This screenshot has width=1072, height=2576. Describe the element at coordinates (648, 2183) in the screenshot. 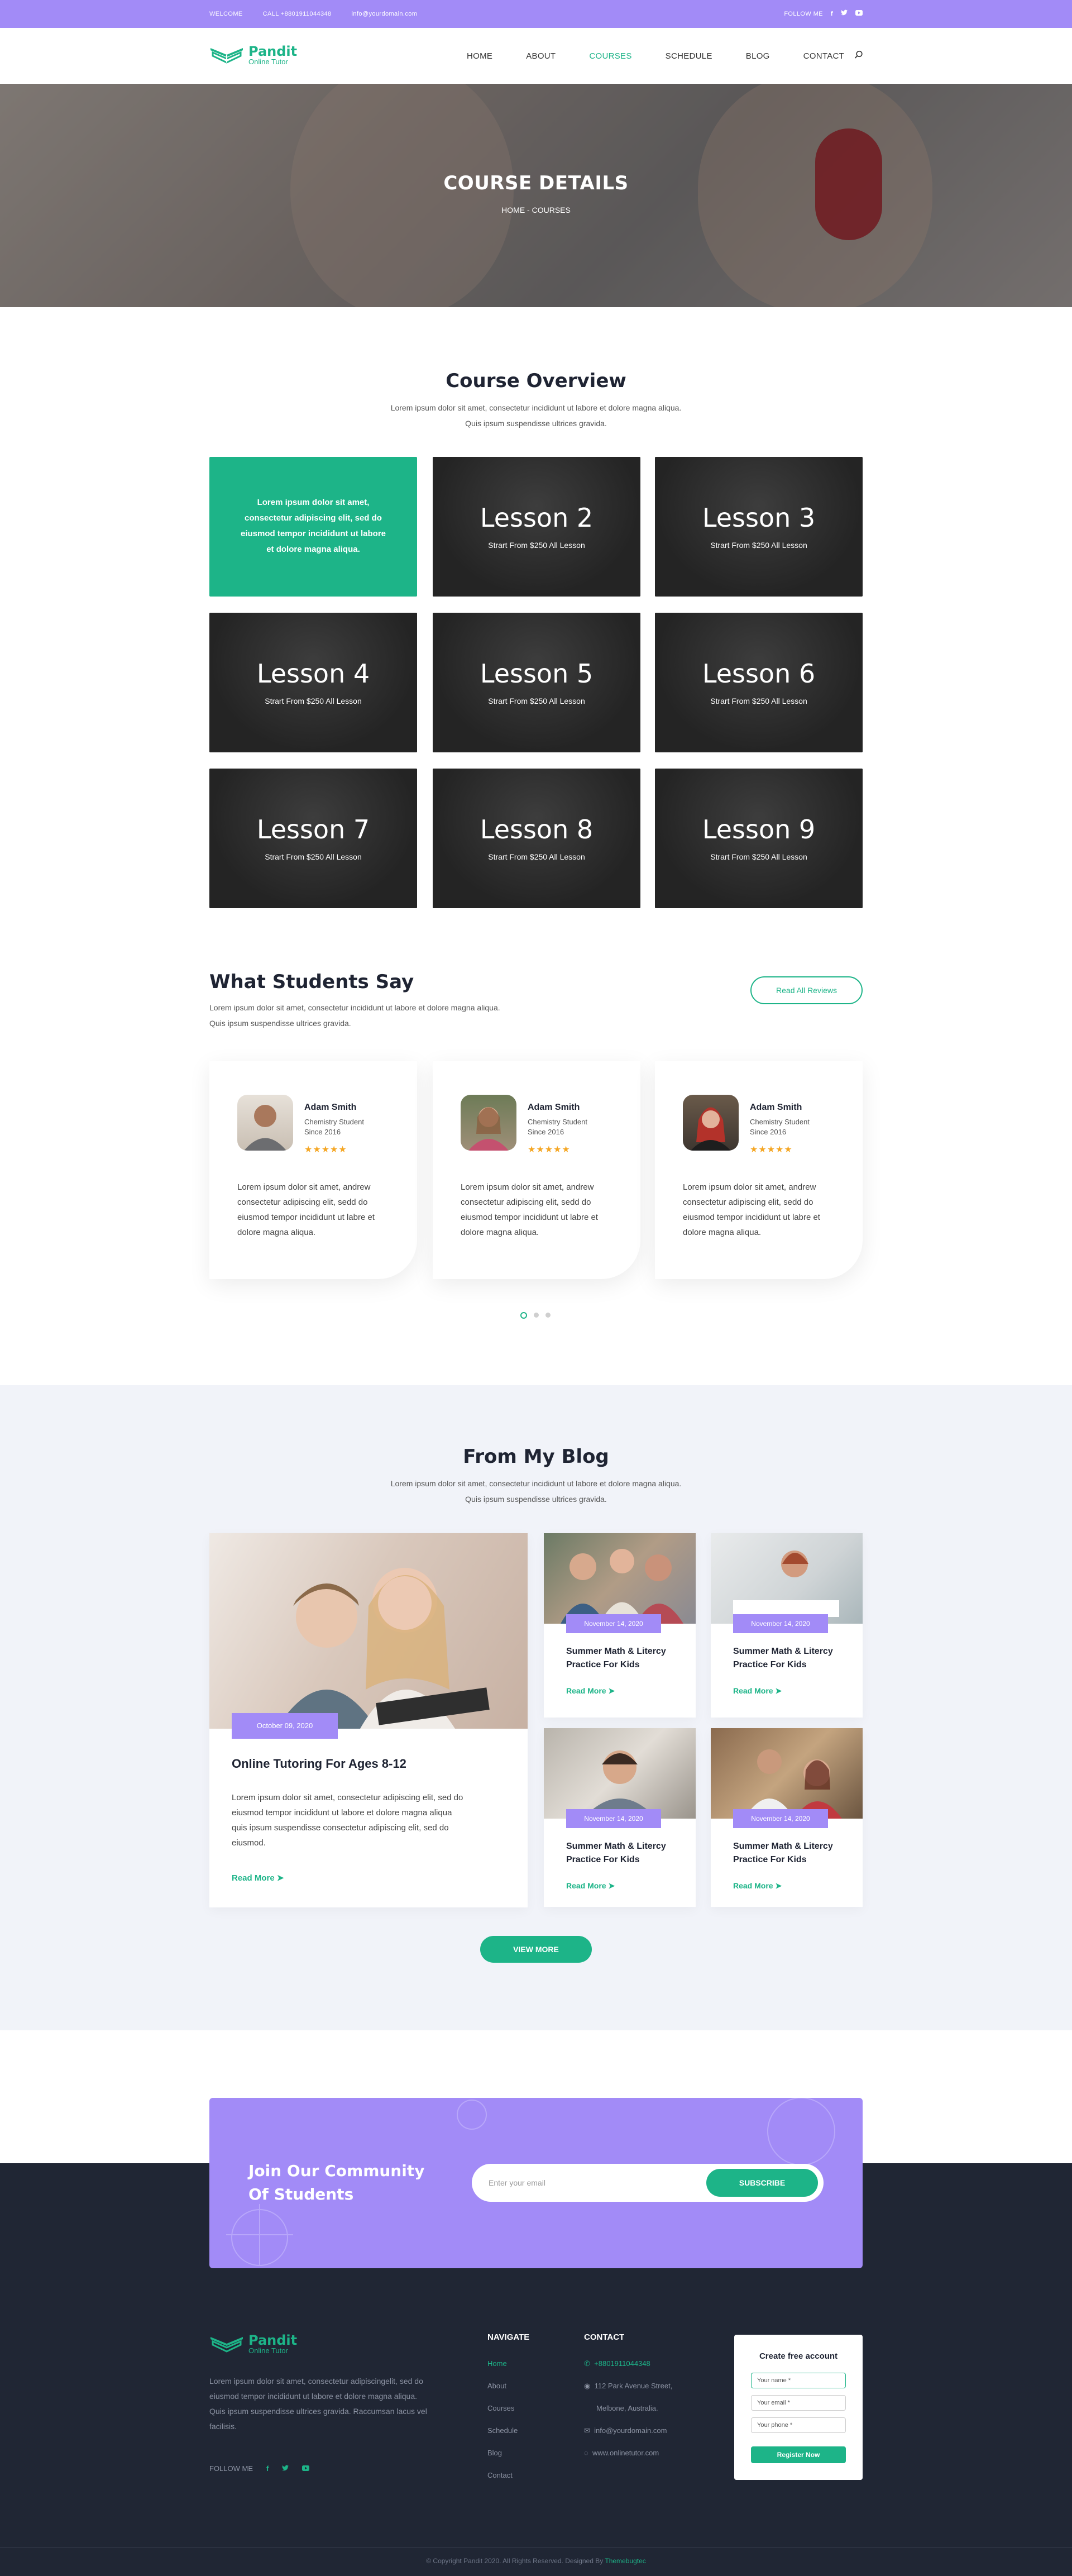

I see `email-field: Enter your email SUBSCRIBE` at that location.